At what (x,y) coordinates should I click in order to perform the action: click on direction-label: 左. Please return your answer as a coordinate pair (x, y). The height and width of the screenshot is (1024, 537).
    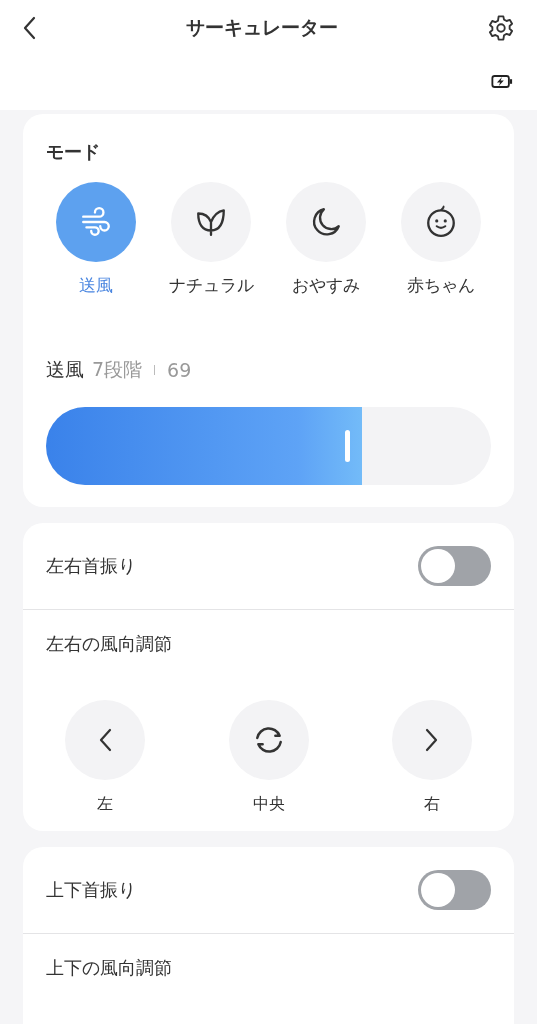
    Looking at the image, I should click on (105, 804).